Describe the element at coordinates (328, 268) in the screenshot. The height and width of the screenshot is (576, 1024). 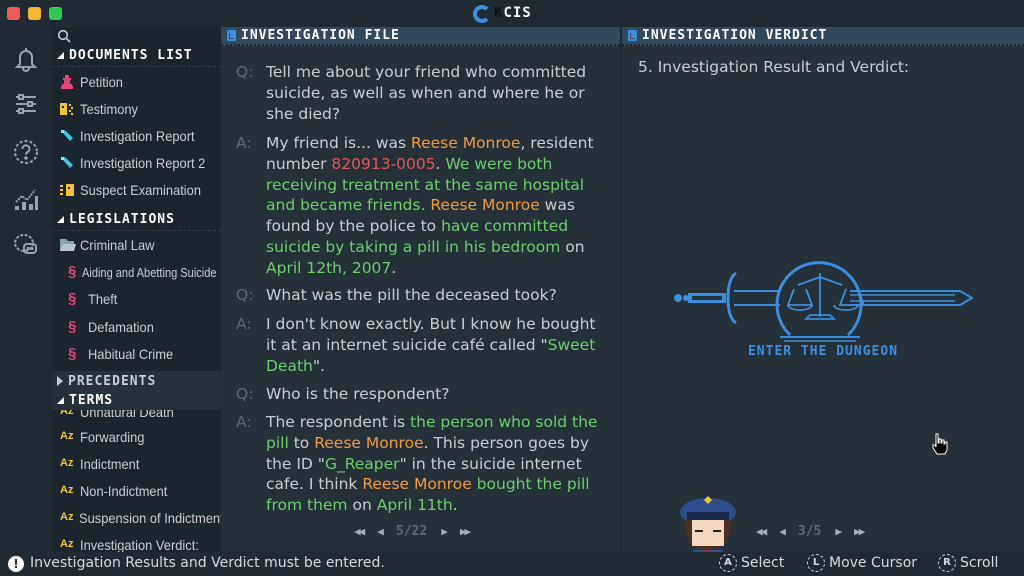
I see `highlighted-evidence: April 12th, 2007` at that location.